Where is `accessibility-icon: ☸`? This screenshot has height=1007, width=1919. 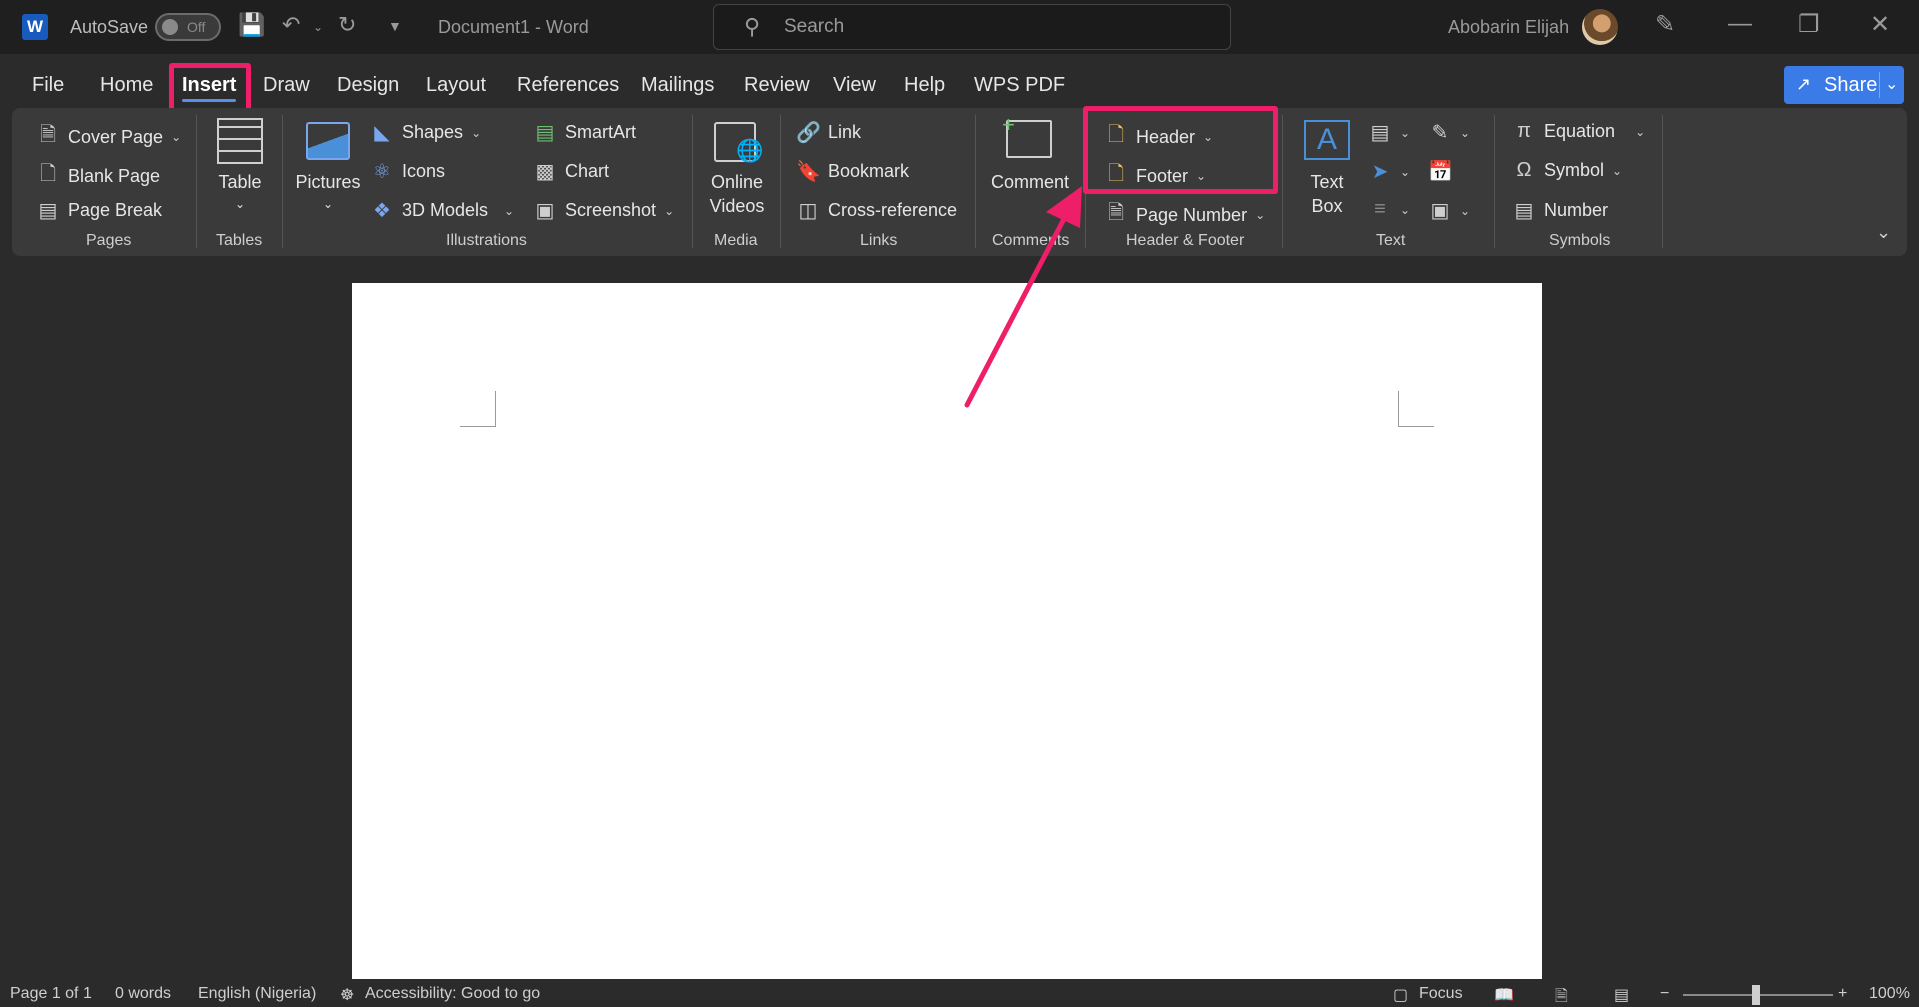
accessibility-icon: ☸ is located at coordinates (347, 995).